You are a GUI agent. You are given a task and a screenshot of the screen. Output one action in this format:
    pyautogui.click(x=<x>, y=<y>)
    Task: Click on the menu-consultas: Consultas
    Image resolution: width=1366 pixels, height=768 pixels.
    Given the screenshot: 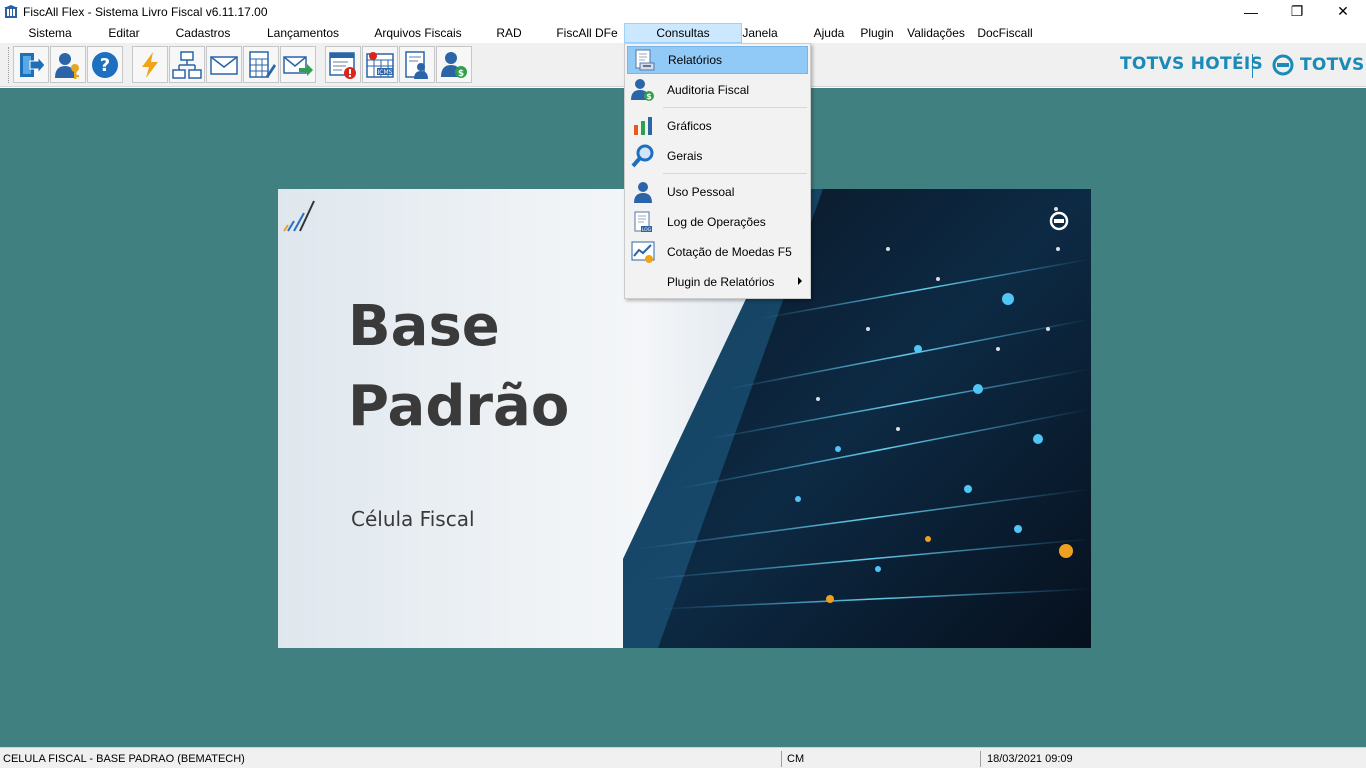 What is the action you would take?
    pyautogui.click(x=683, y=33)
    